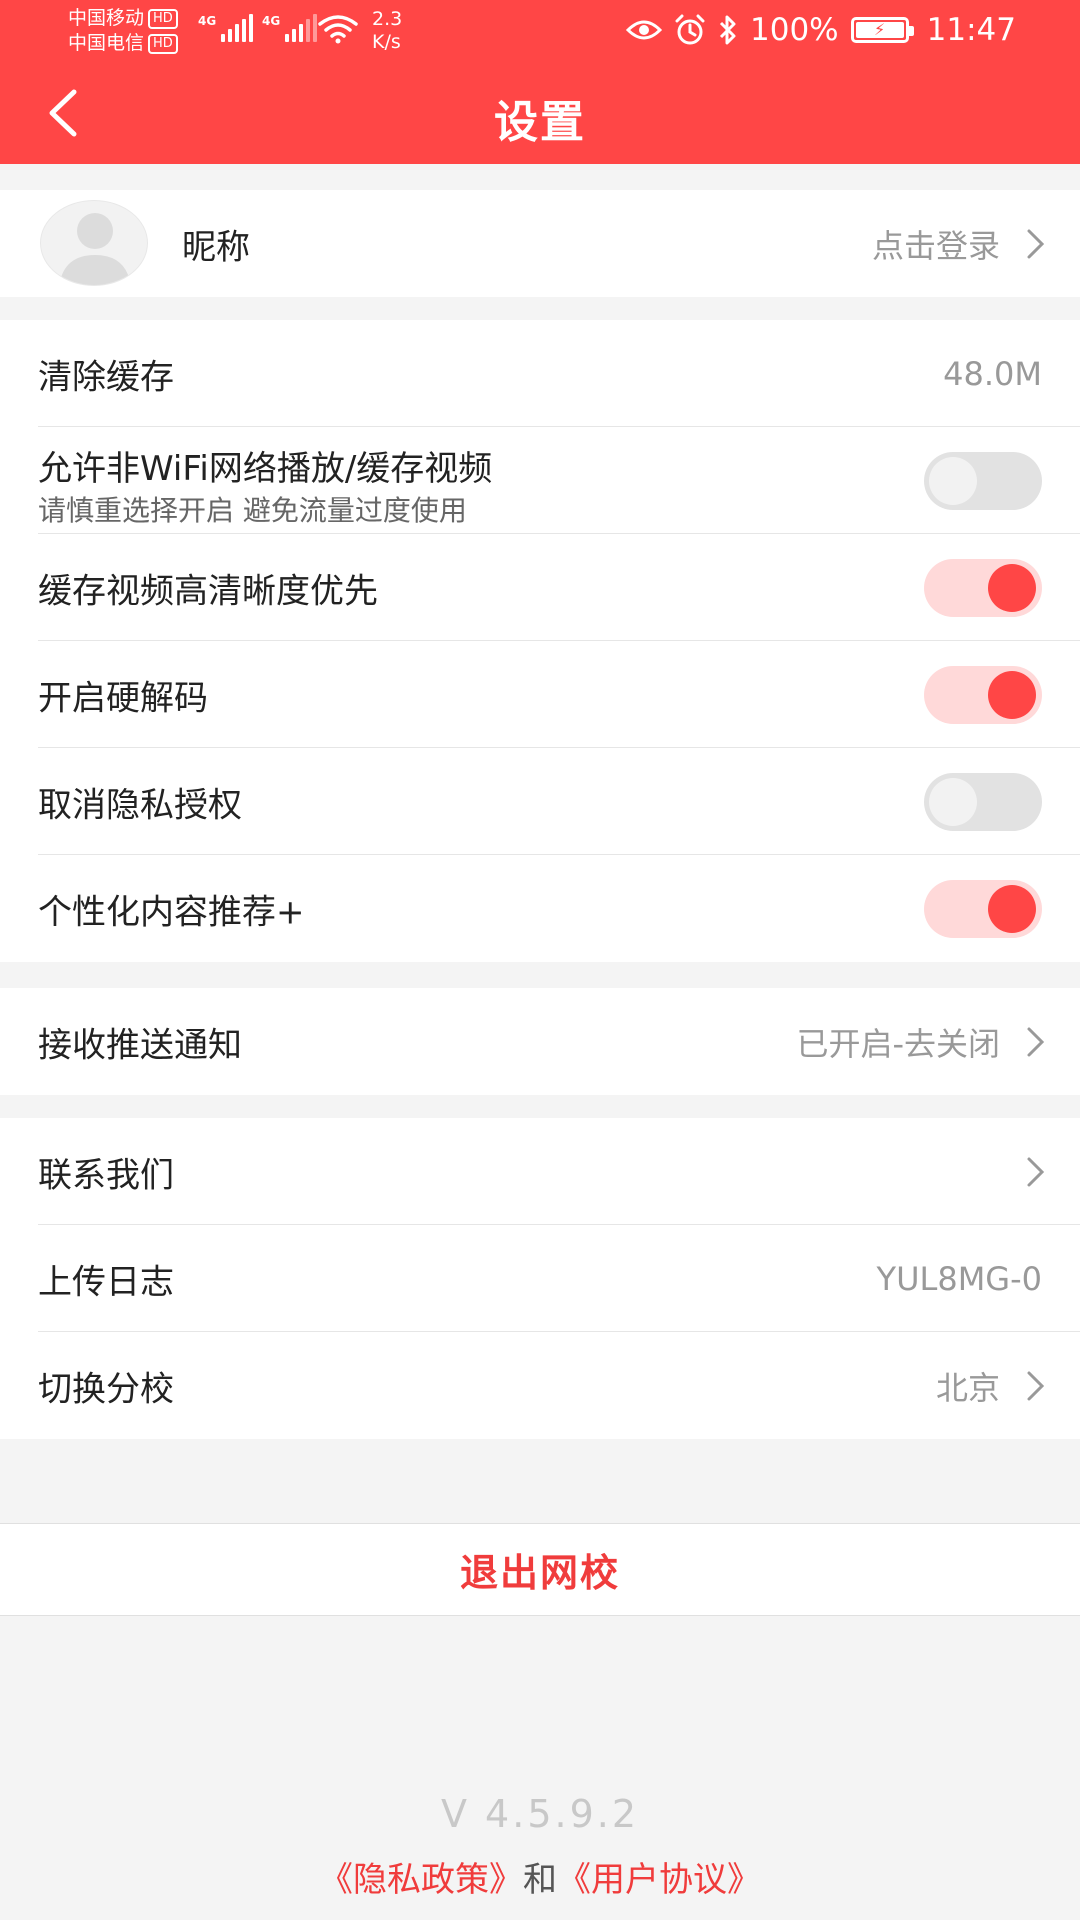 This screenshot has height=1920, width=1080. I want to click on alarm-icon, so click(690, 29).